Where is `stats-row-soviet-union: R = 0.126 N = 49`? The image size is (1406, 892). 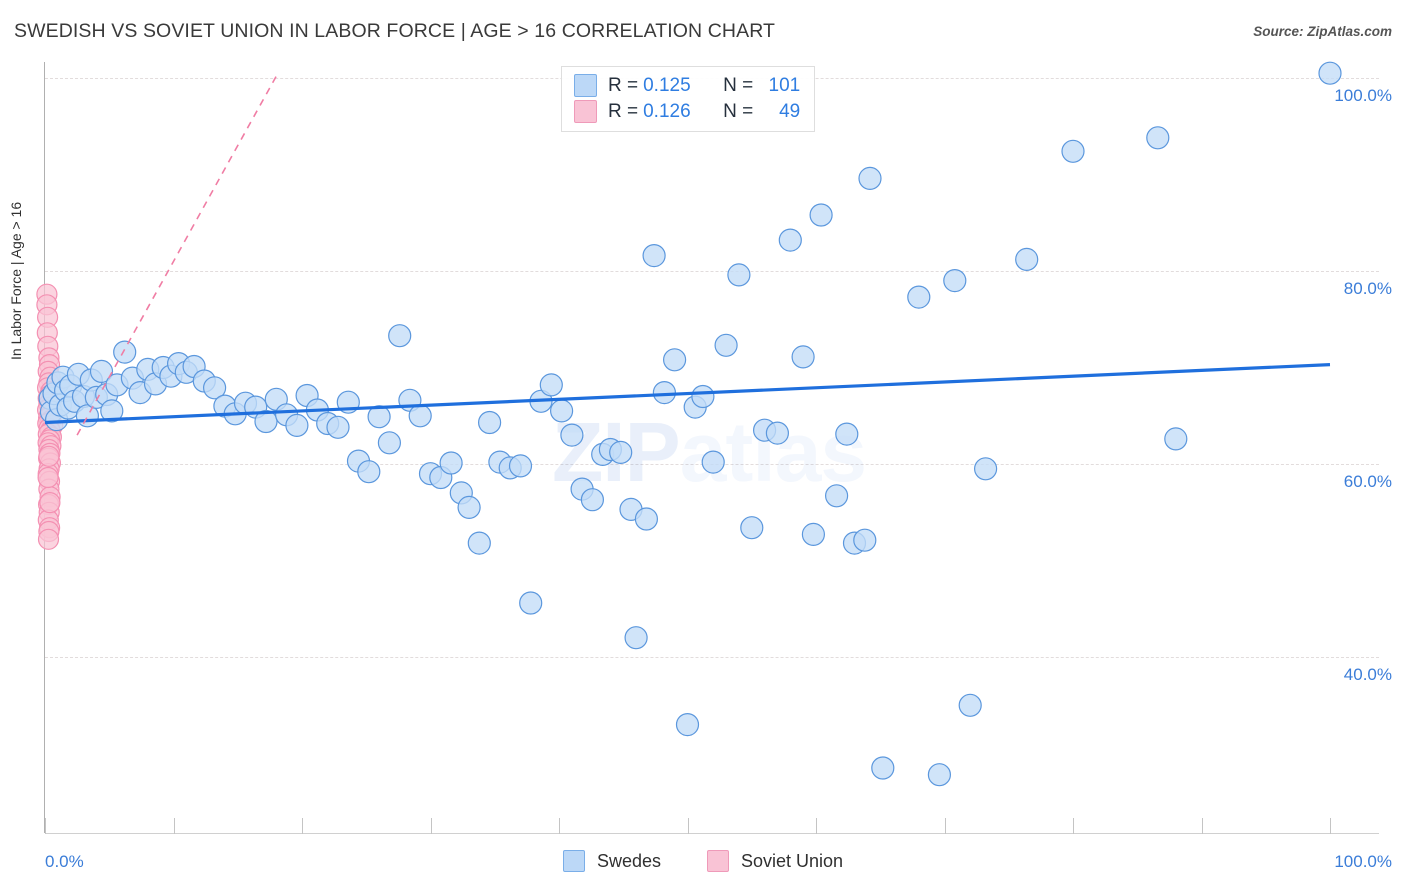
stats-row-soviet-union: R = 0.126 N = 49 is located at coordinates (687, 111).